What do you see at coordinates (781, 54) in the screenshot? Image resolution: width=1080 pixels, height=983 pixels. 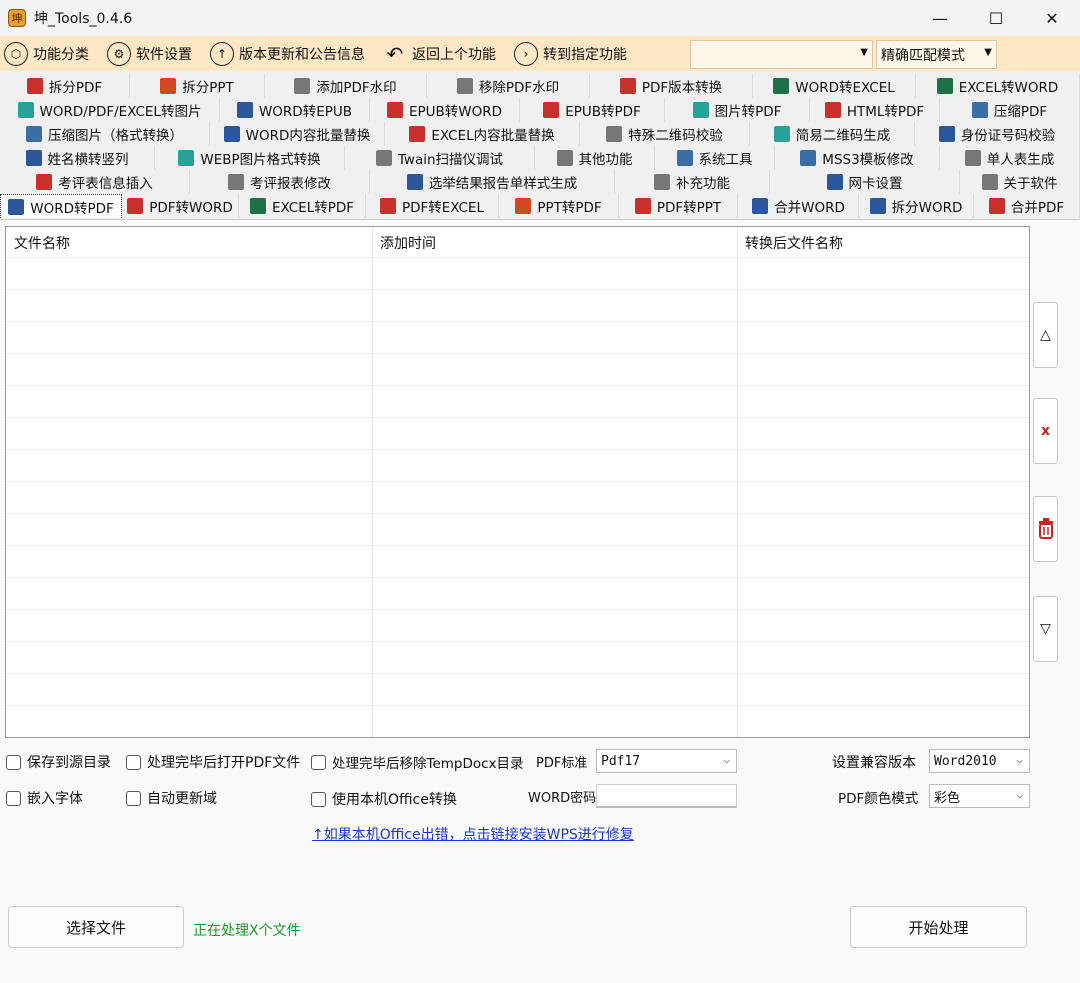 I see `function-search-combo: ▼` at bounding box center [781, 54].